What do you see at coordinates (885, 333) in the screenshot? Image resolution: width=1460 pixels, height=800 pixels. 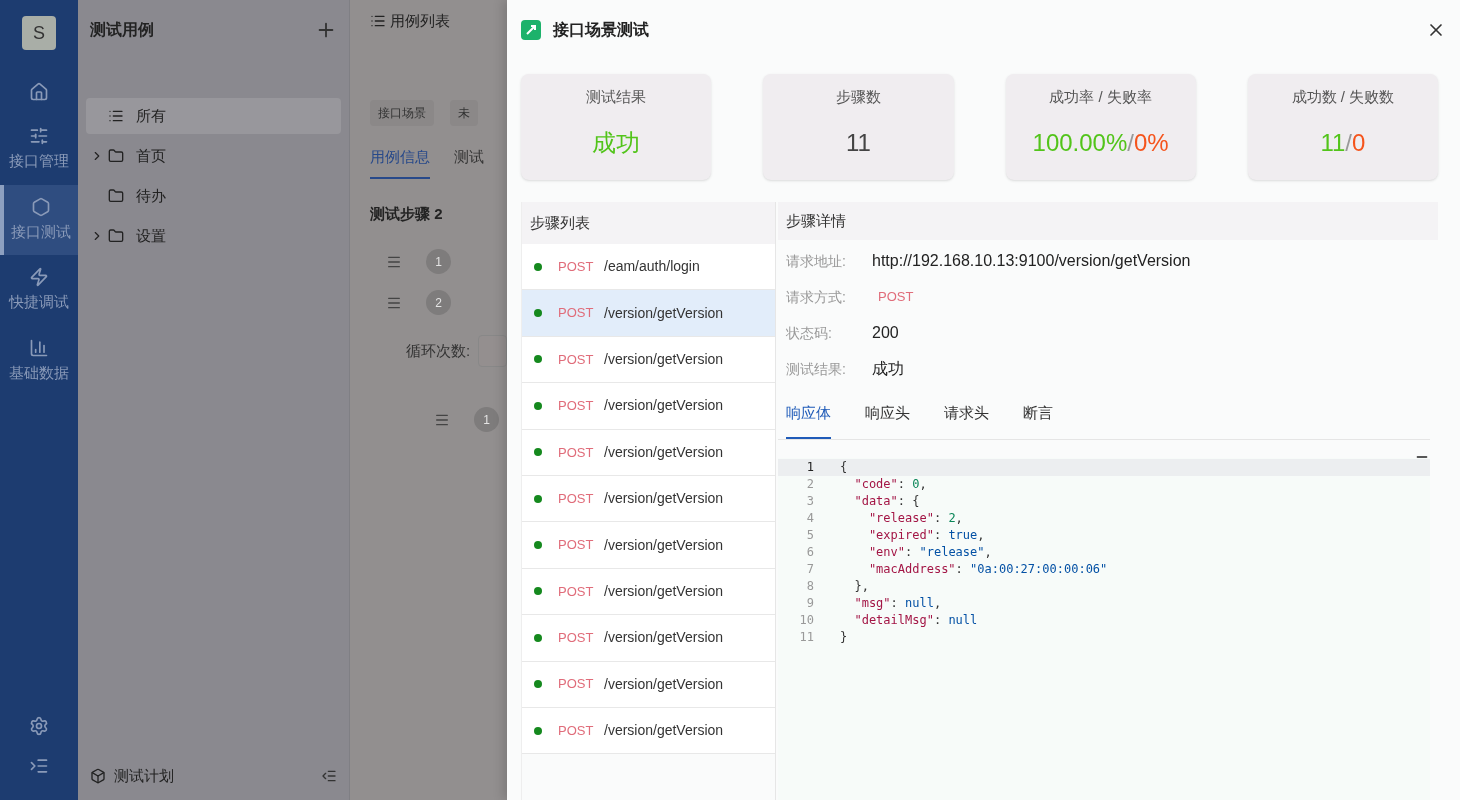 I see `field-value: 200` at bounding box center [885, 333].